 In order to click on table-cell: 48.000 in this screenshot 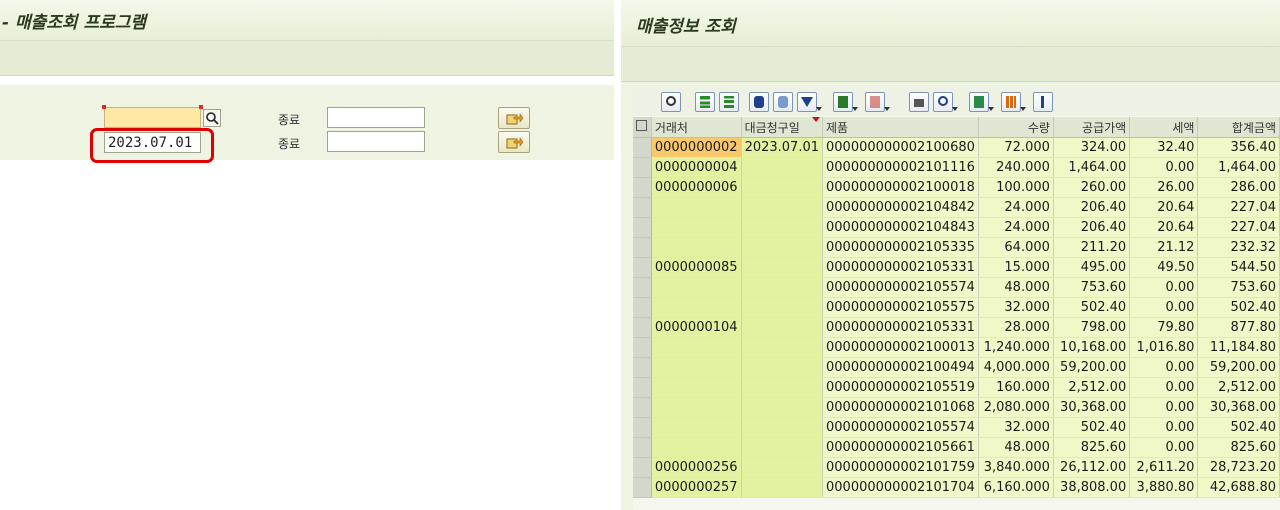, I will do `click(1016, 447)`.